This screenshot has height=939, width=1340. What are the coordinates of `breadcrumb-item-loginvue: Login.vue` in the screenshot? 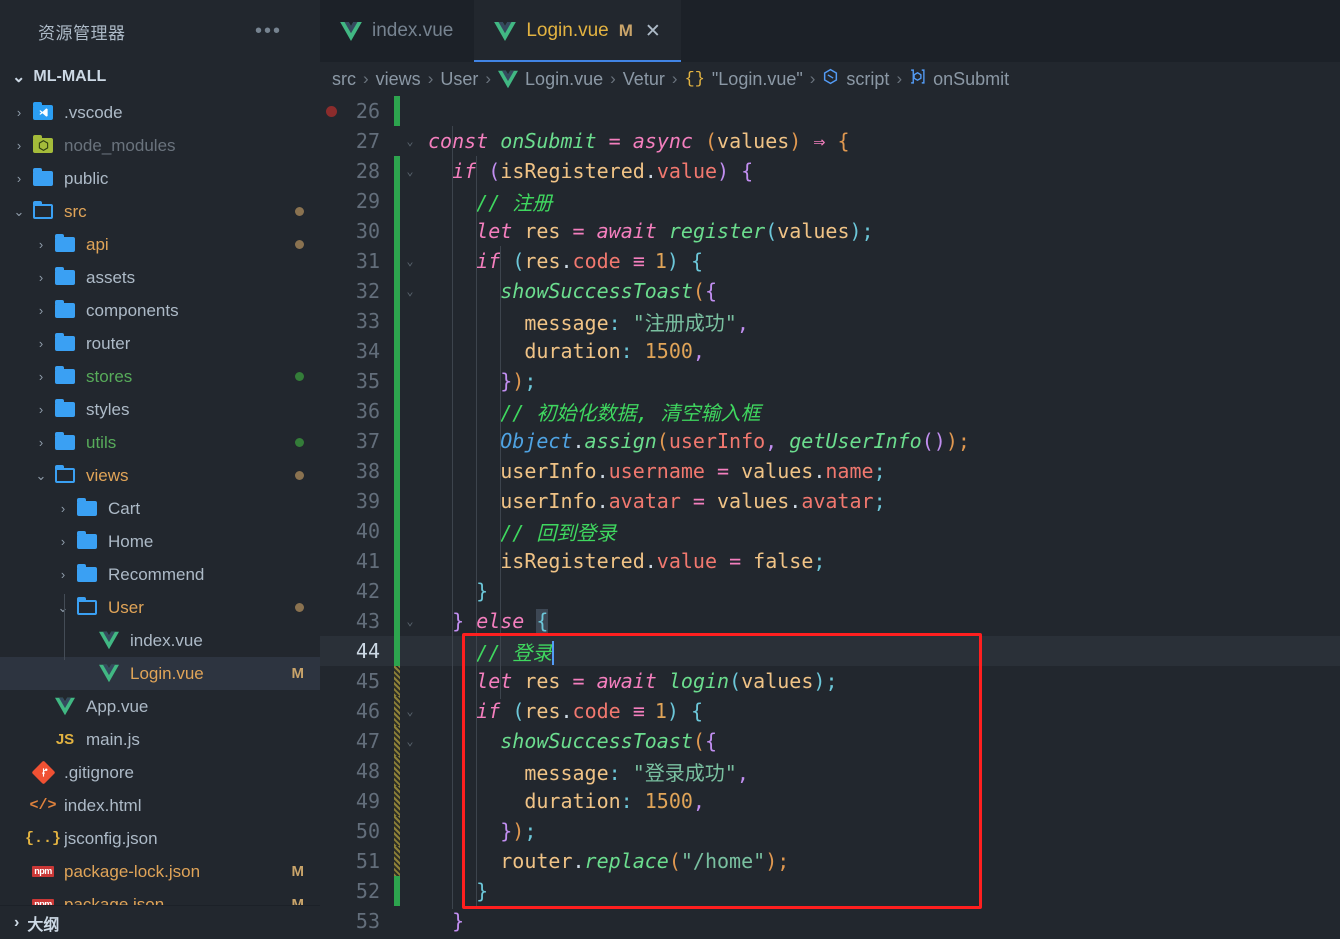 It's located at (550, 79).